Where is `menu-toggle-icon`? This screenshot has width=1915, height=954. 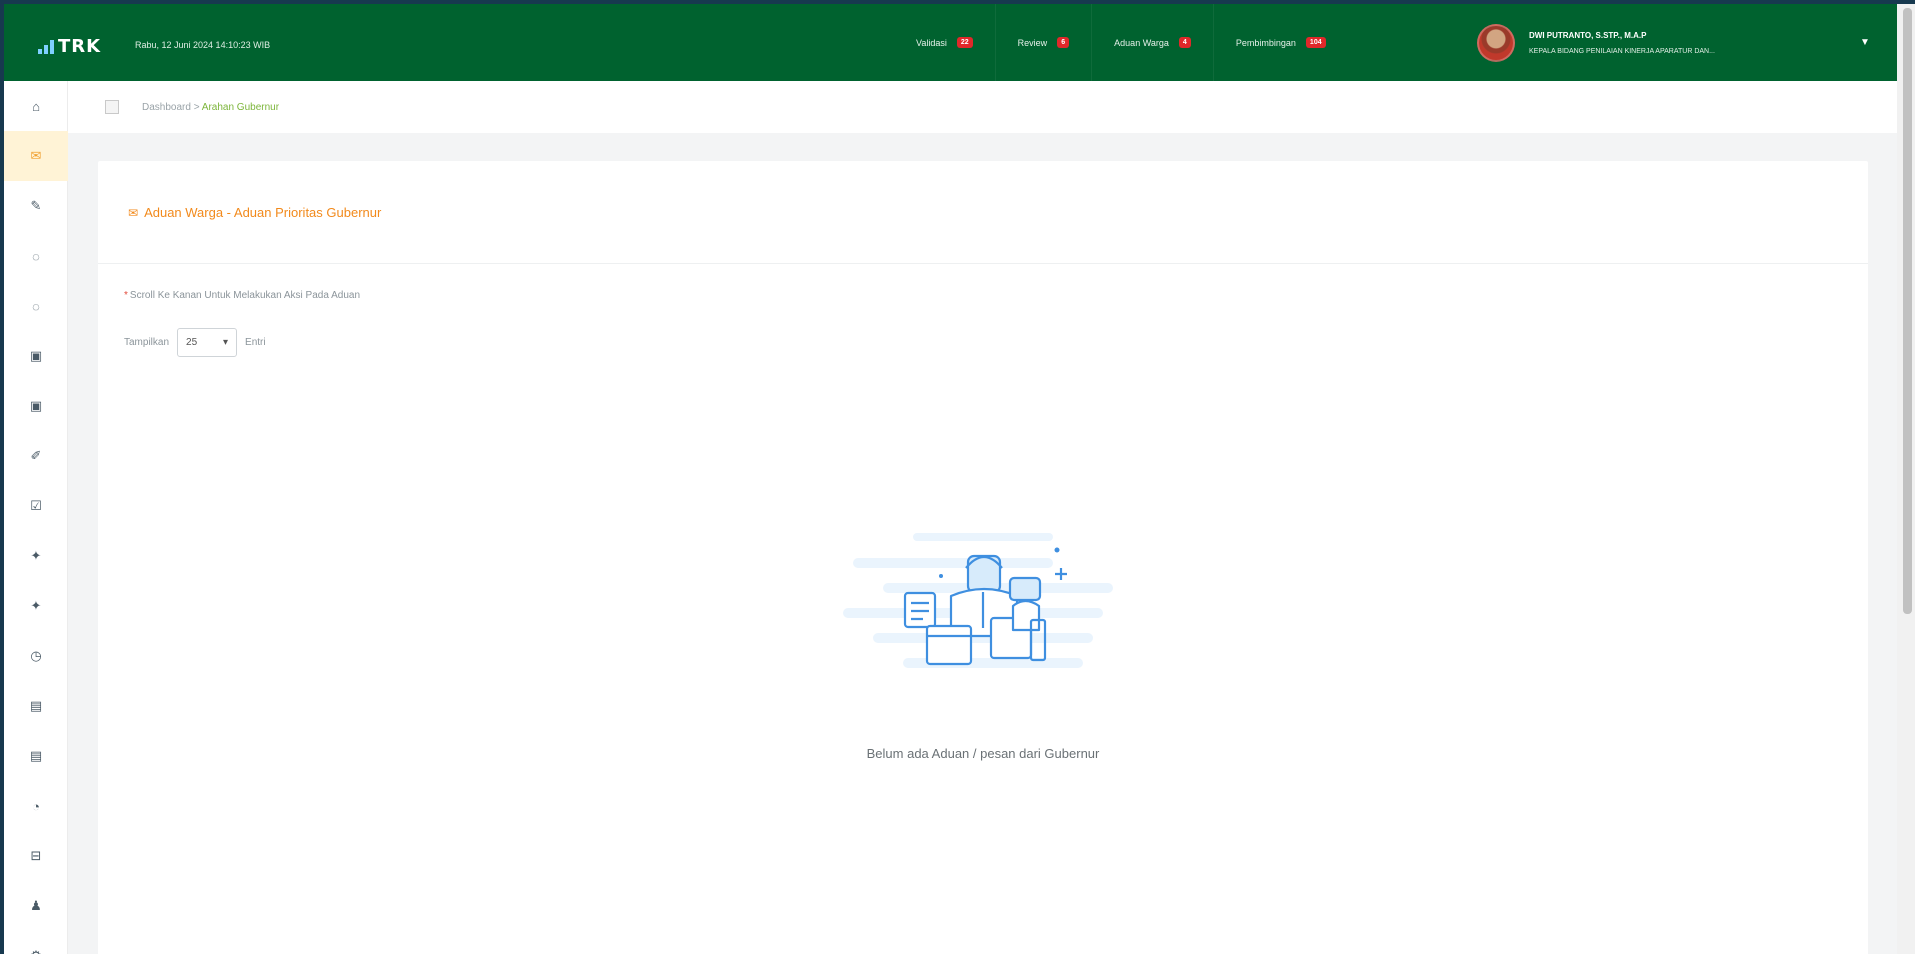 menu-toggle-icon is located at coordinates (112, 107).